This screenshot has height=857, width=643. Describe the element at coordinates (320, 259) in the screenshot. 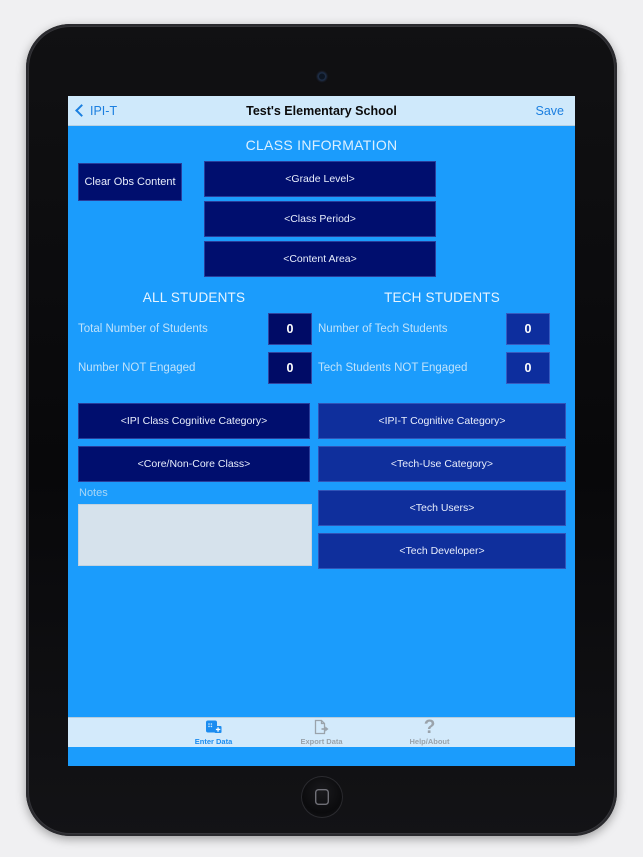

I see `content-area-select: <Content Area>` at that location.